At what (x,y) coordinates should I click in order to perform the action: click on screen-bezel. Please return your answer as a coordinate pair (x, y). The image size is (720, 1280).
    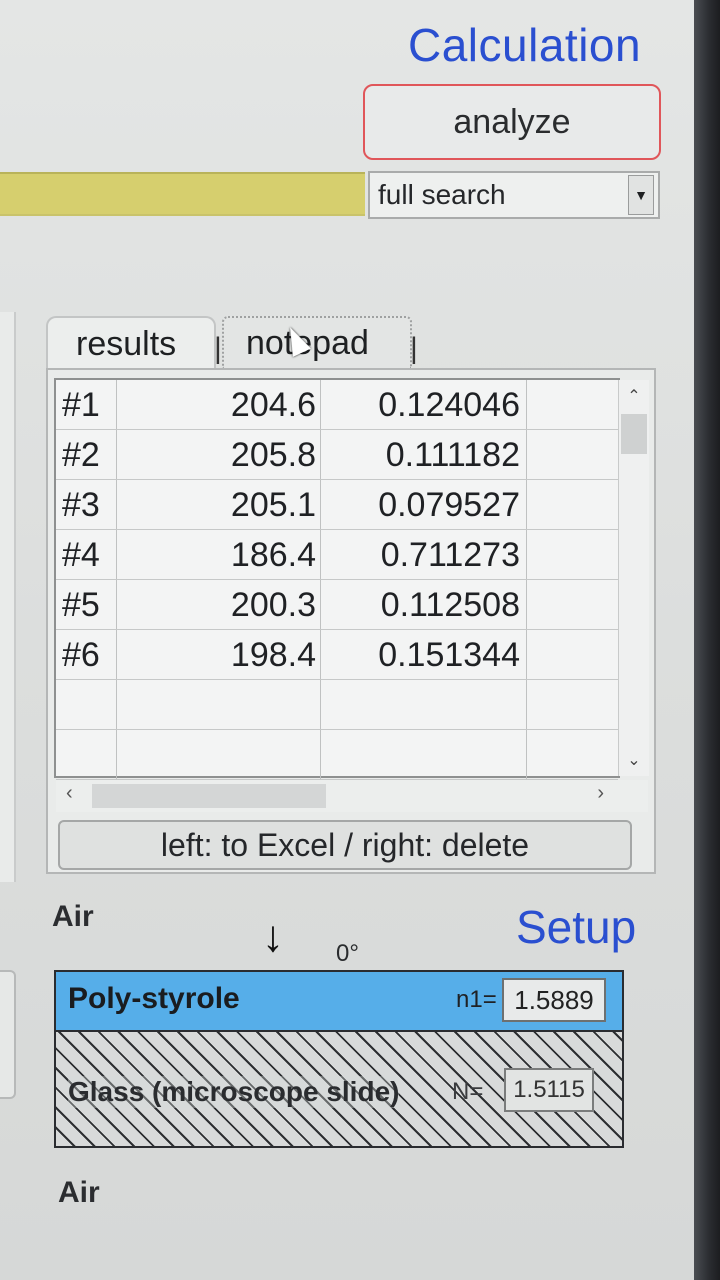
    Looking at the image, I should click on (707, 640).